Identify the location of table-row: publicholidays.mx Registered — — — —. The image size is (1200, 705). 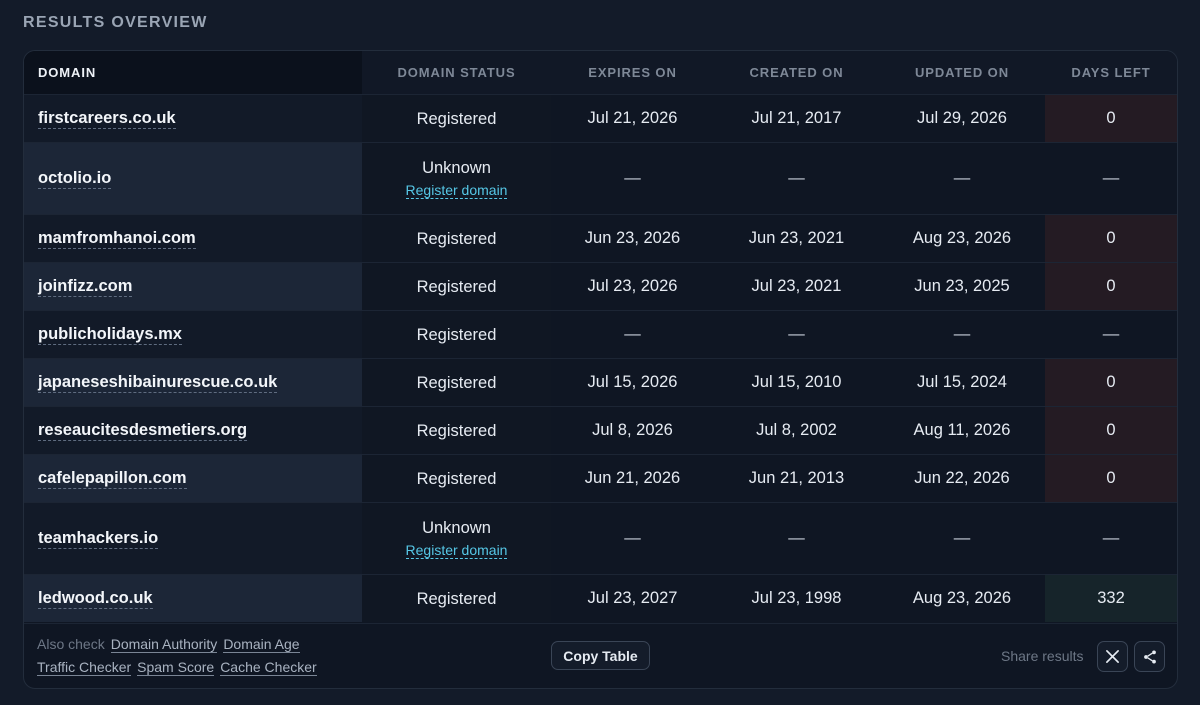
(600, 334).